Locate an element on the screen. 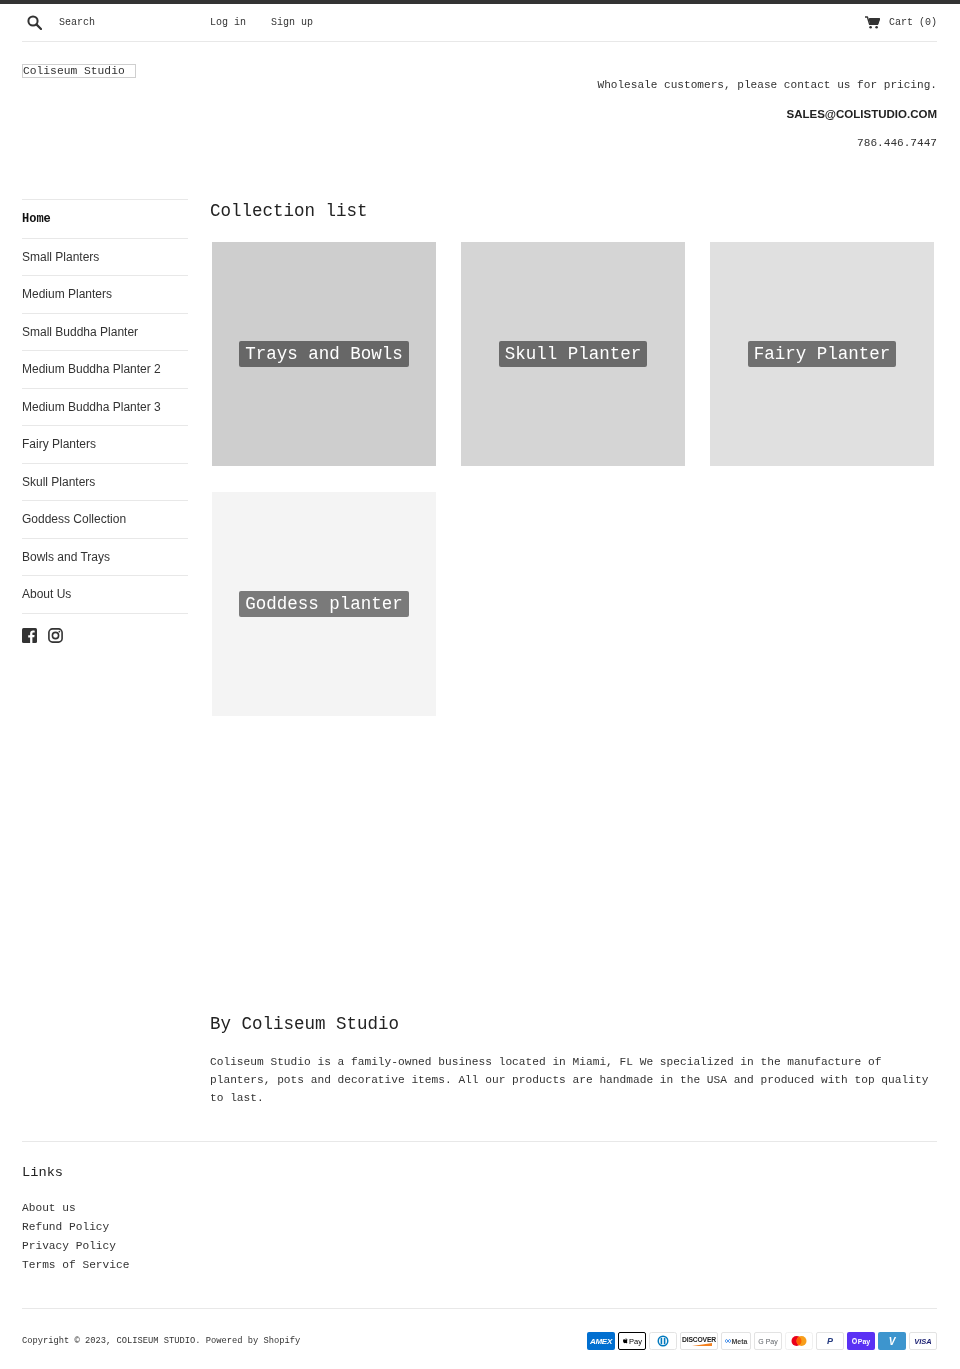  payment-logo: P is located at coordinates (830, 1341).